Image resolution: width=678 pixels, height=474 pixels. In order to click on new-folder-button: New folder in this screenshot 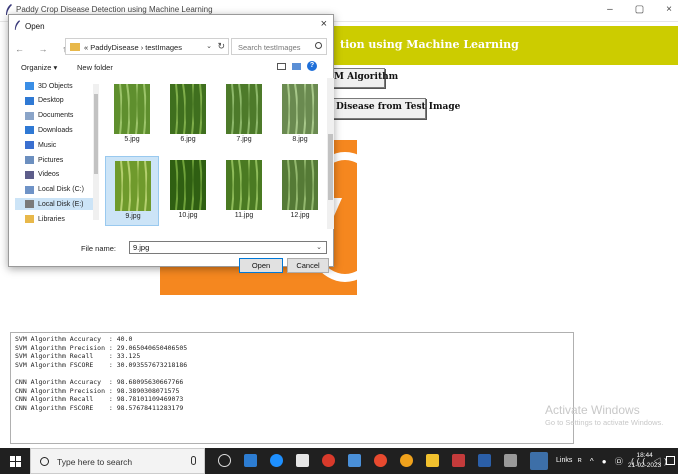, I will do `click(95, 67)`.